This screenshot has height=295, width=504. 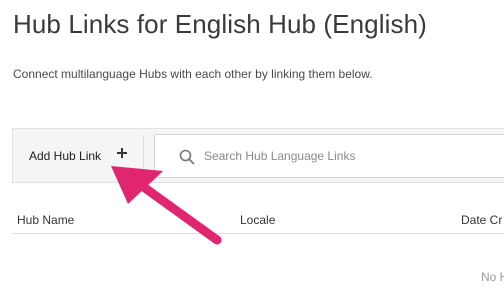 I want to click on empty-state-text: No H, so click(x=492, y=277).